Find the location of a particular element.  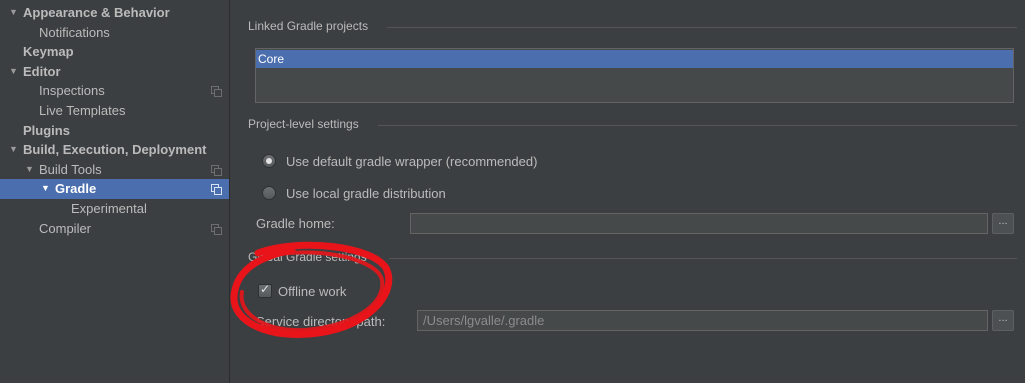

default-wrapper-option: Use default gradle wrapper (recommended) is located at coordinates (399, 161).